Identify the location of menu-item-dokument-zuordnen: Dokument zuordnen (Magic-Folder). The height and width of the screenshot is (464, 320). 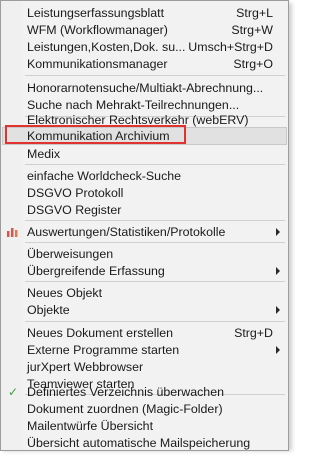
(144, 409).